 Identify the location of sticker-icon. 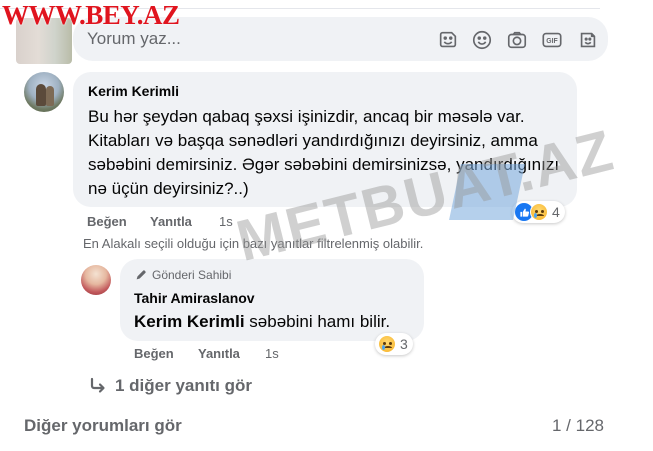
(448, 40).